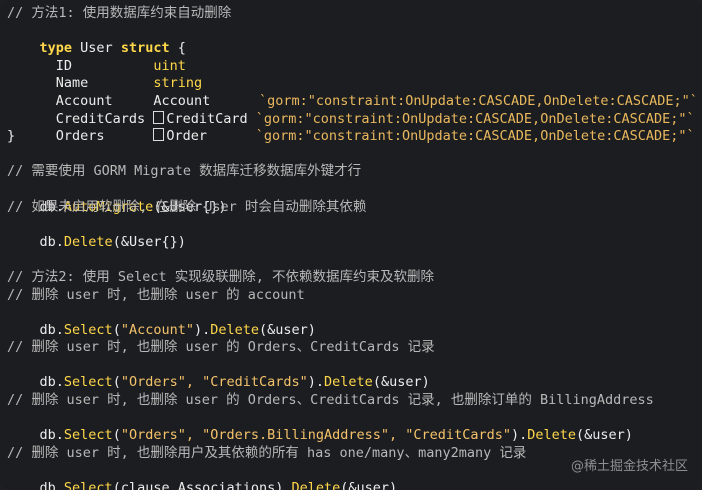  What do you see at coordinates (354, 39) in the screenshot?
I see `code-line-type-decl: type User struct {` at bounding box center [354, 39].